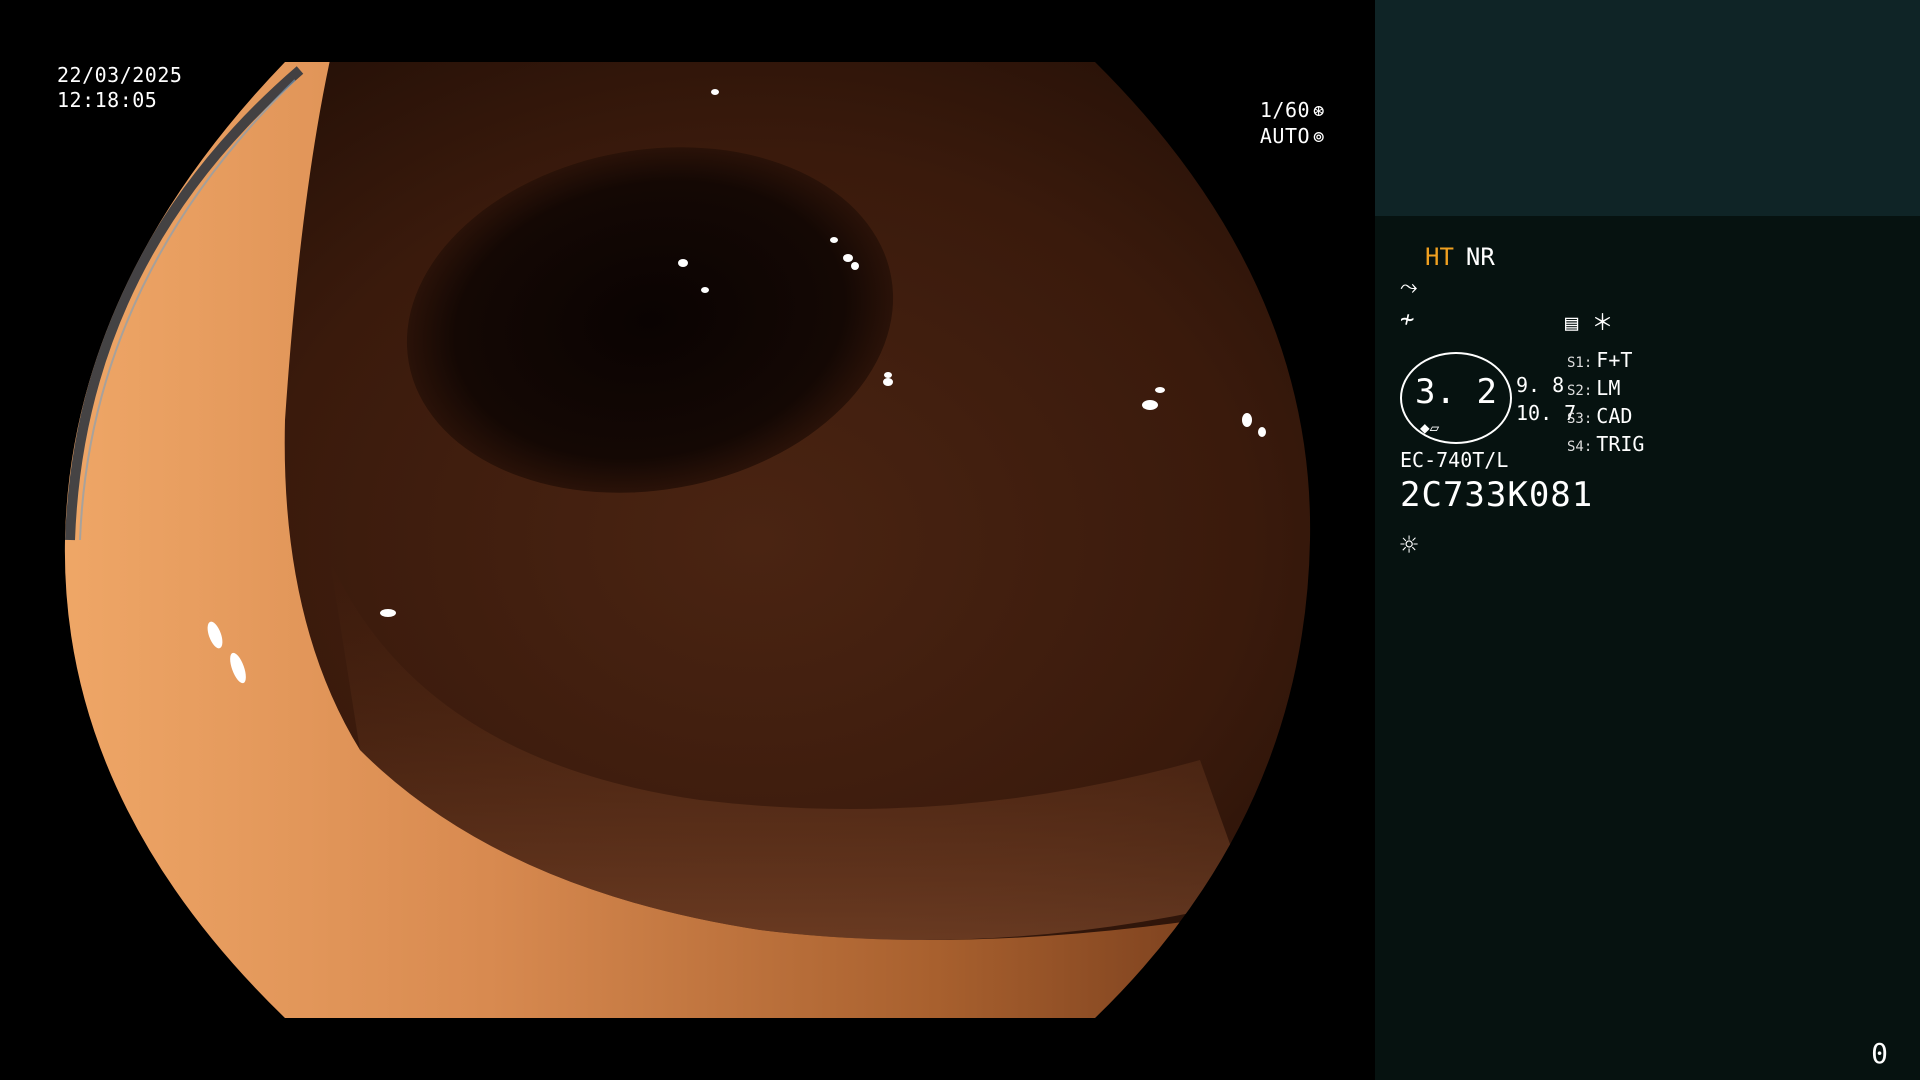 The image size is (1920, 1080). What do you see at coordinates (1594, 388) in the screenshot?
I see `switch-s2: S2: LM` at bounding box center [1594, 388].